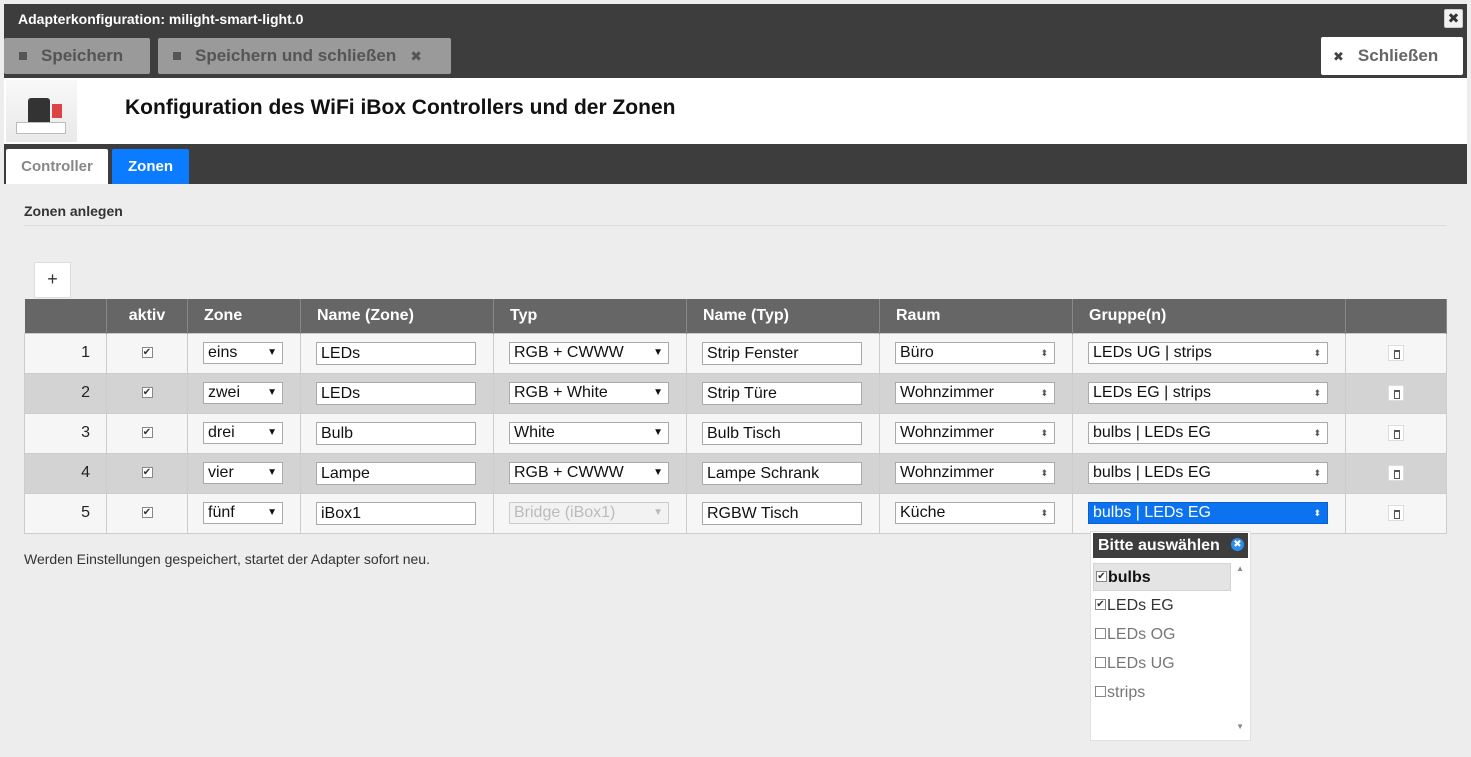 This screenshot has width=1471, height=757. What do you see at coordinates (1162, 635) in the screenshot?
I see `group-option-leds-og: LEDs OG` at bounding box center [1162, 635].